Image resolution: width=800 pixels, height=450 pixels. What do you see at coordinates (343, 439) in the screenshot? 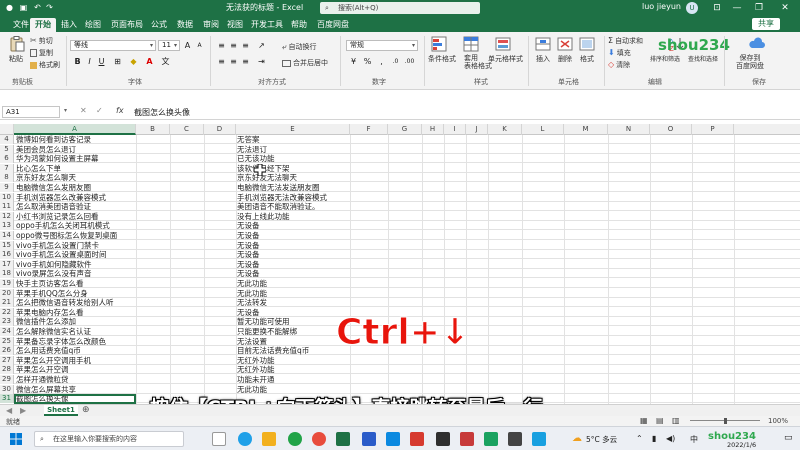
I see `excel-taskbar-icon` at bounding box center [343, 439].